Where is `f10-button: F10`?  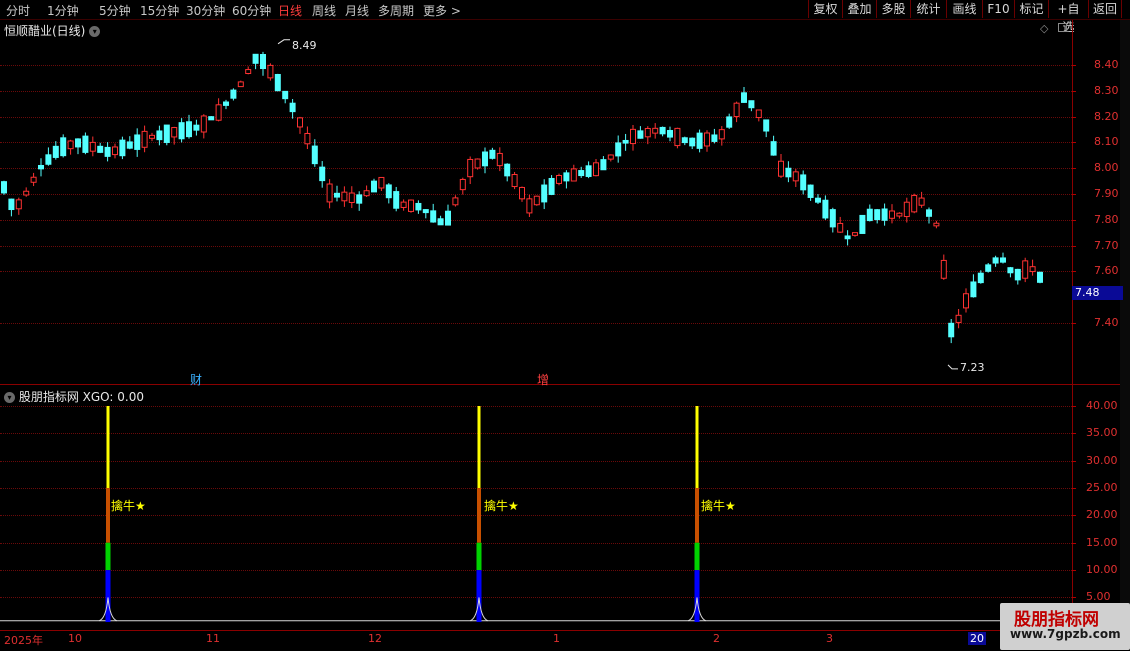
f10-button: F10 is located at coordinates (998, 9).